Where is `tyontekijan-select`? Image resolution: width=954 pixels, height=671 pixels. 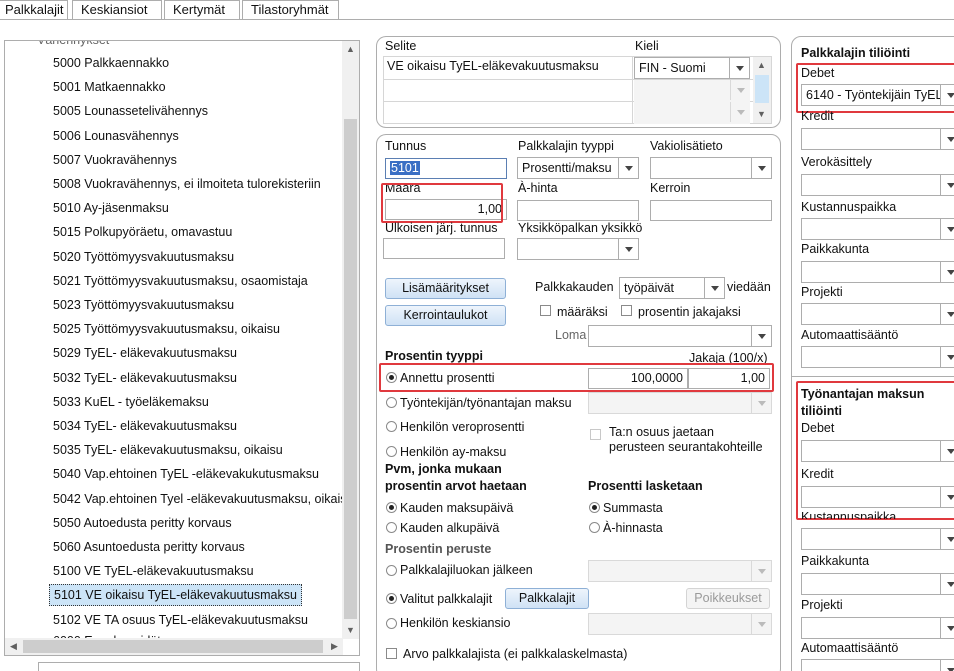
tyontekijan-select is located at coordinates (680, 403).